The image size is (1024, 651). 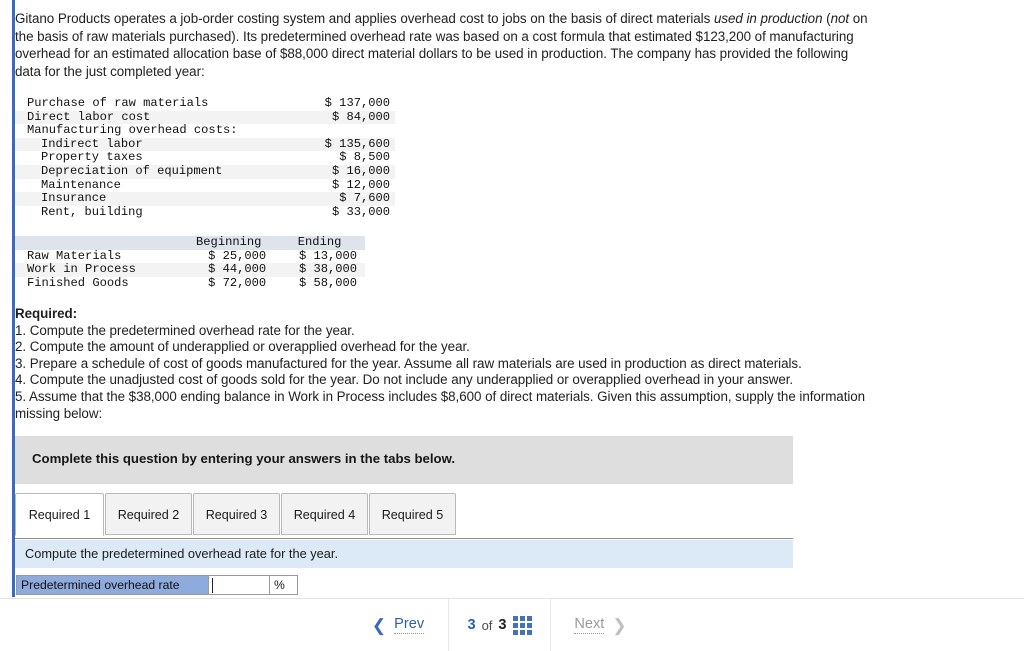 I want to click on table-row: Indirect labor $ 135,600, so click(x=205, y=144).